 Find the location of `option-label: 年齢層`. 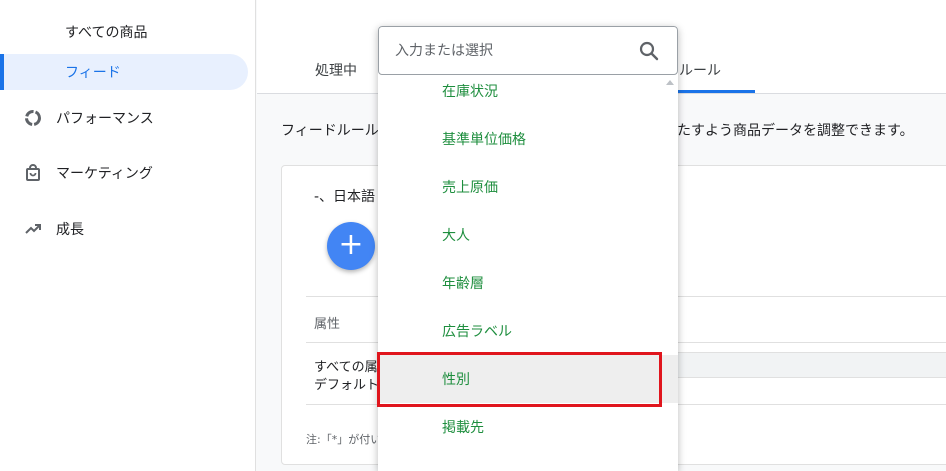

option-label: 年齢層 is located at coordinates (463, 284).